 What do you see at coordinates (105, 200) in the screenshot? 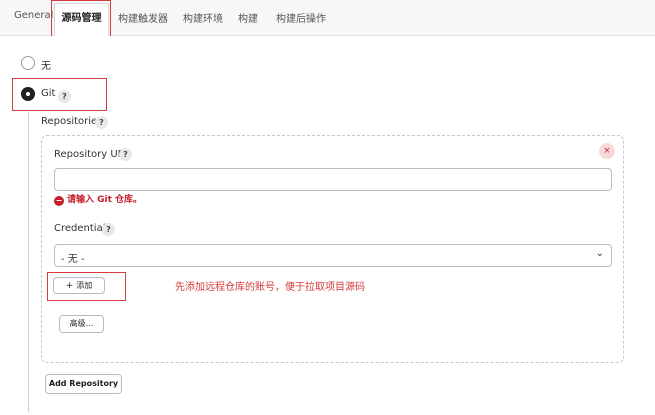
I see `error-text: 请输入 Git 仓库。` at bounding box center [105, 200].